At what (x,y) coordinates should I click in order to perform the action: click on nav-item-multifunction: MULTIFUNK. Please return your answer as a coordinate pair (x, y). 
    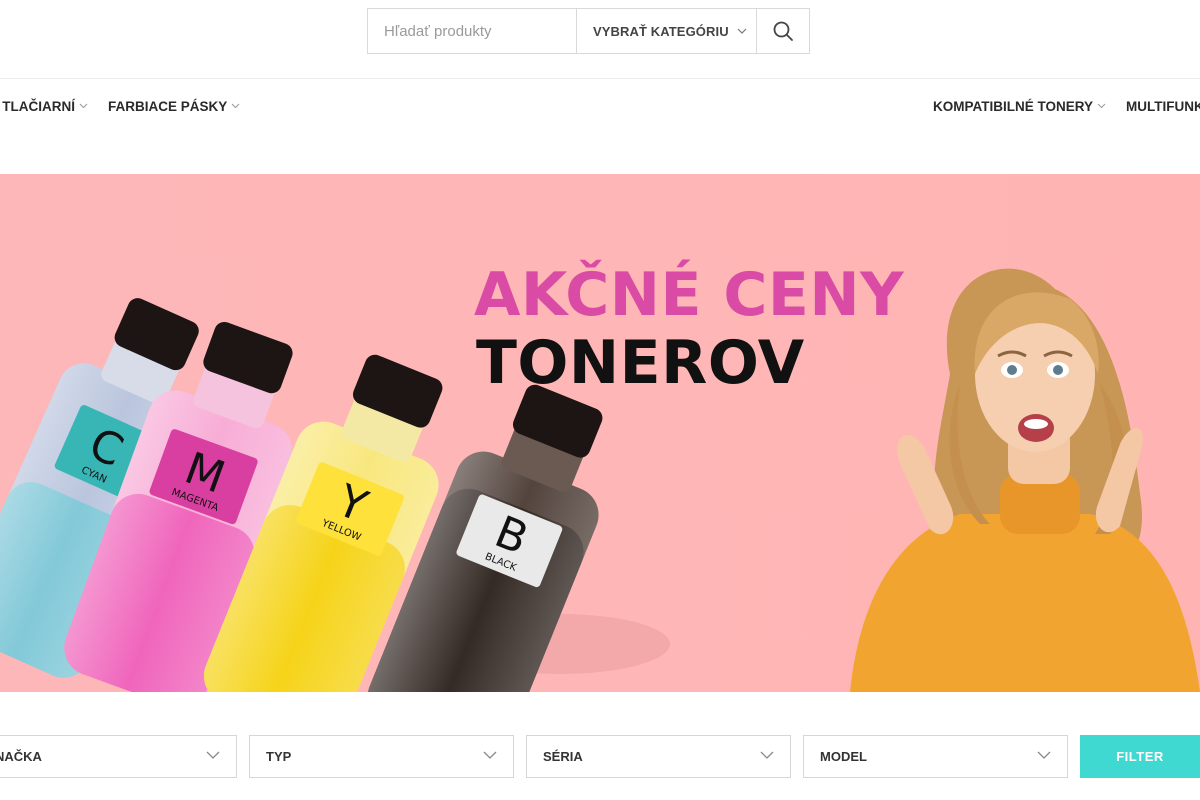
    Looking at the image, I should click on (1163, 106).